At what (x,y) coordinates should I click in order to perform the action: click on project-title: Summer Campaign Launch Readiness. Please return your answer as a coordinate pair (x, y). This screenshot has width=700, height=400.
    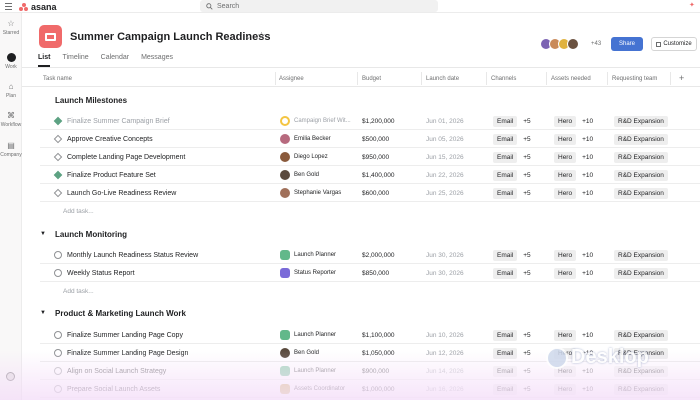
    Looking at the image, I should click on (170, 37).